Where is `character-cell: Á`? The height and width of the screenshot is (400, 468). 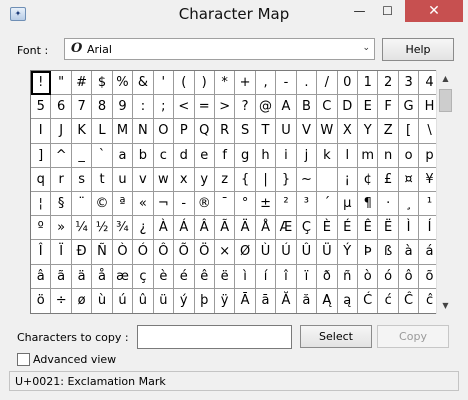
character-cell: Á is located at coordinates (184, 228).